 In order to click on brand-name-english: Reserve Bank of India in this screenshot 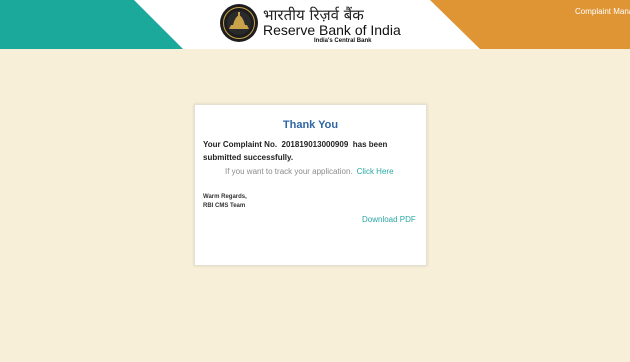, I will do `click(332, 30)`.